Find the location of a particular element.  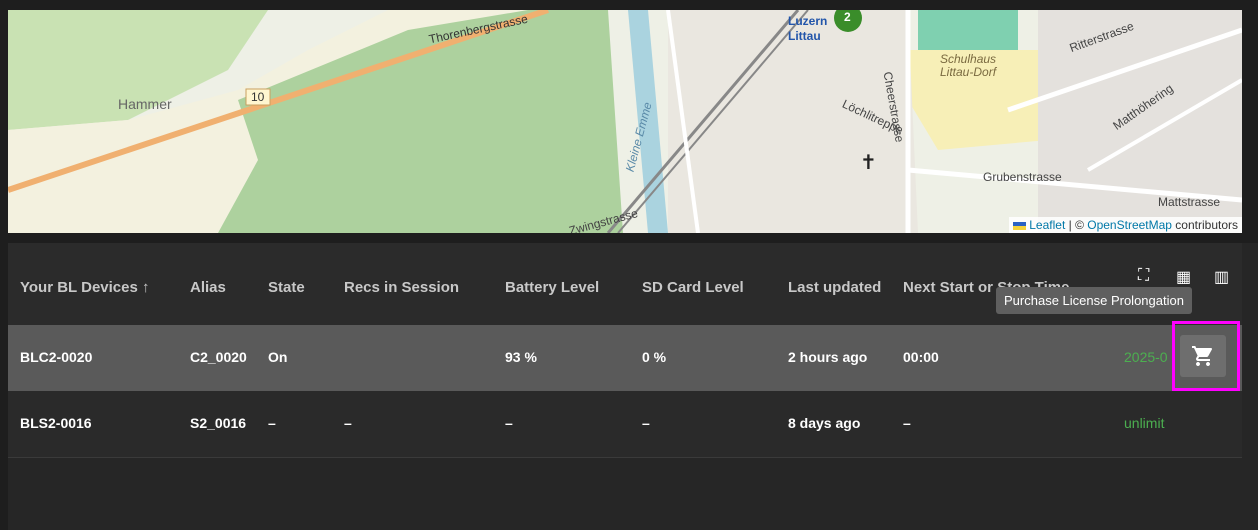

map-attribution: Leaflet | © OpenStreetMap contributors is located at coordinates (1125, 225).